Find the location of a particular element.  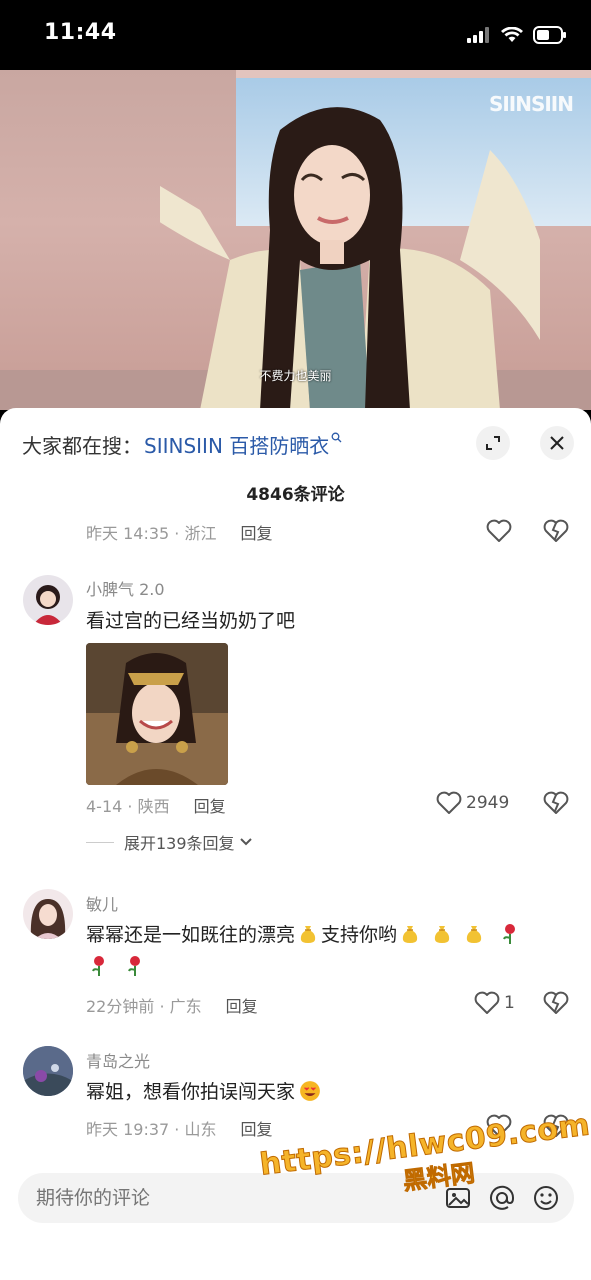

comment-text-part: 幂幂还是一如既往的漂亮 is located at coordinates (191, 935).